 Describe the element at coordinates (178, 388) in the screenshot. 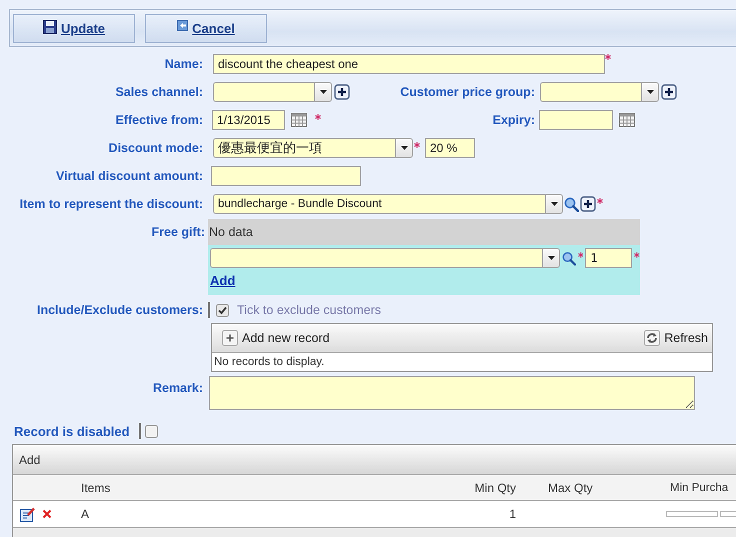

I see `field-label: Remark:` at that location.